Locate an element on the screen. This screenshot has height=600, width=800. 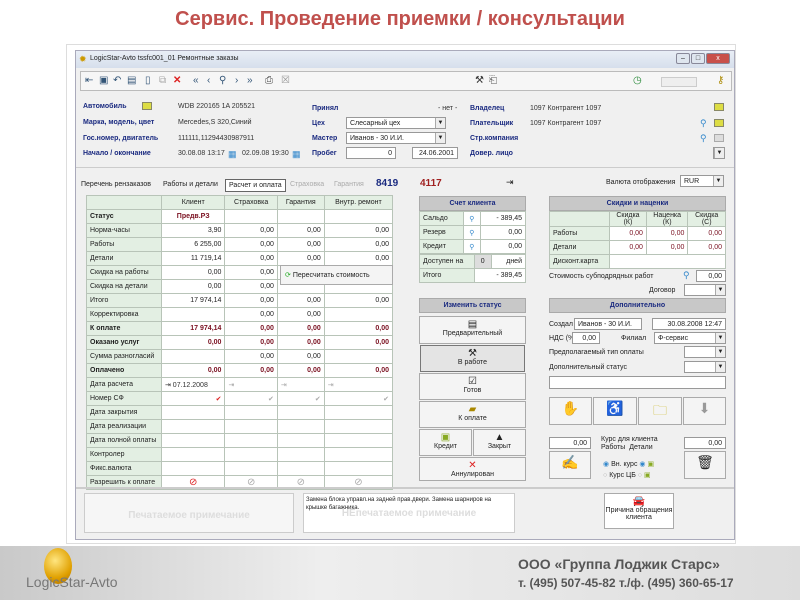
vat-input: 0,00 is located at coordinates (586, 338).